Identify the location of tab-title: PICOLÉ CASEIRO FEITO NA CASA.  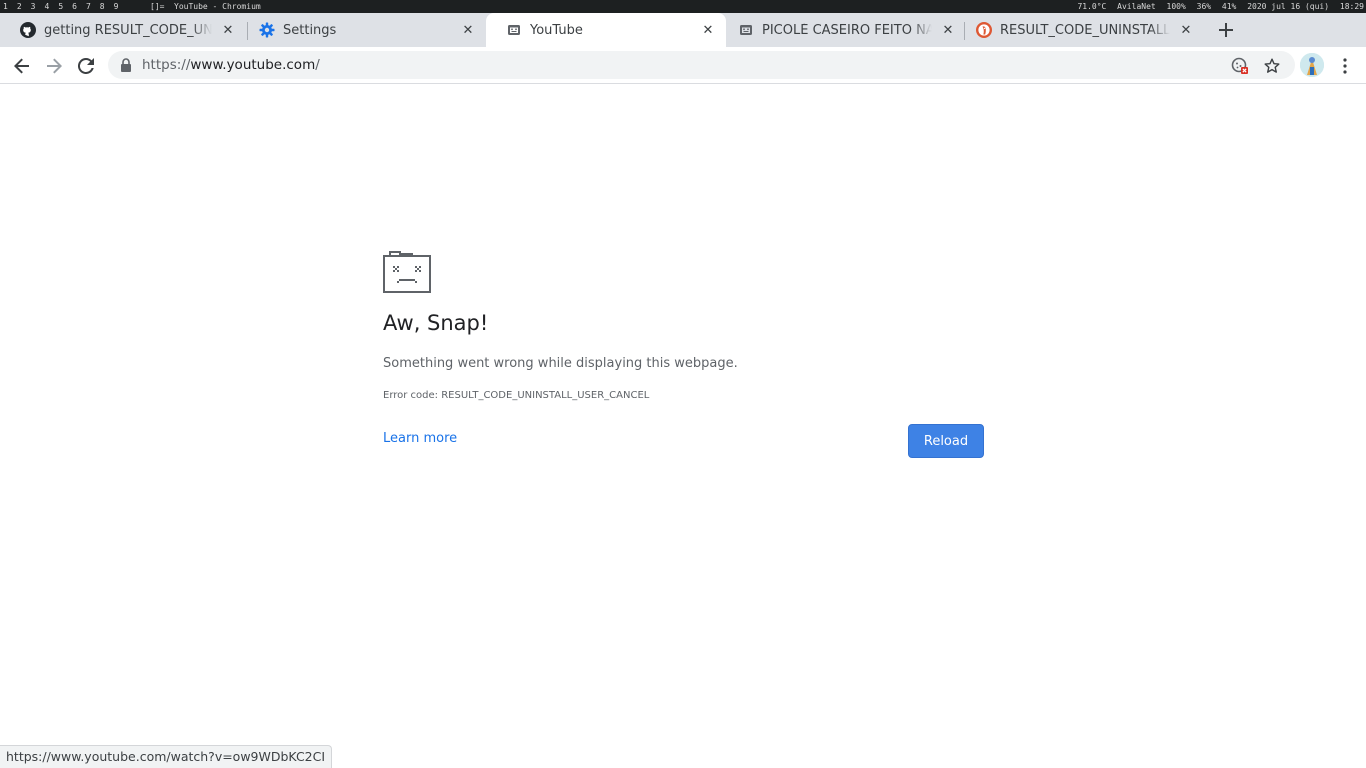
(847, 30).